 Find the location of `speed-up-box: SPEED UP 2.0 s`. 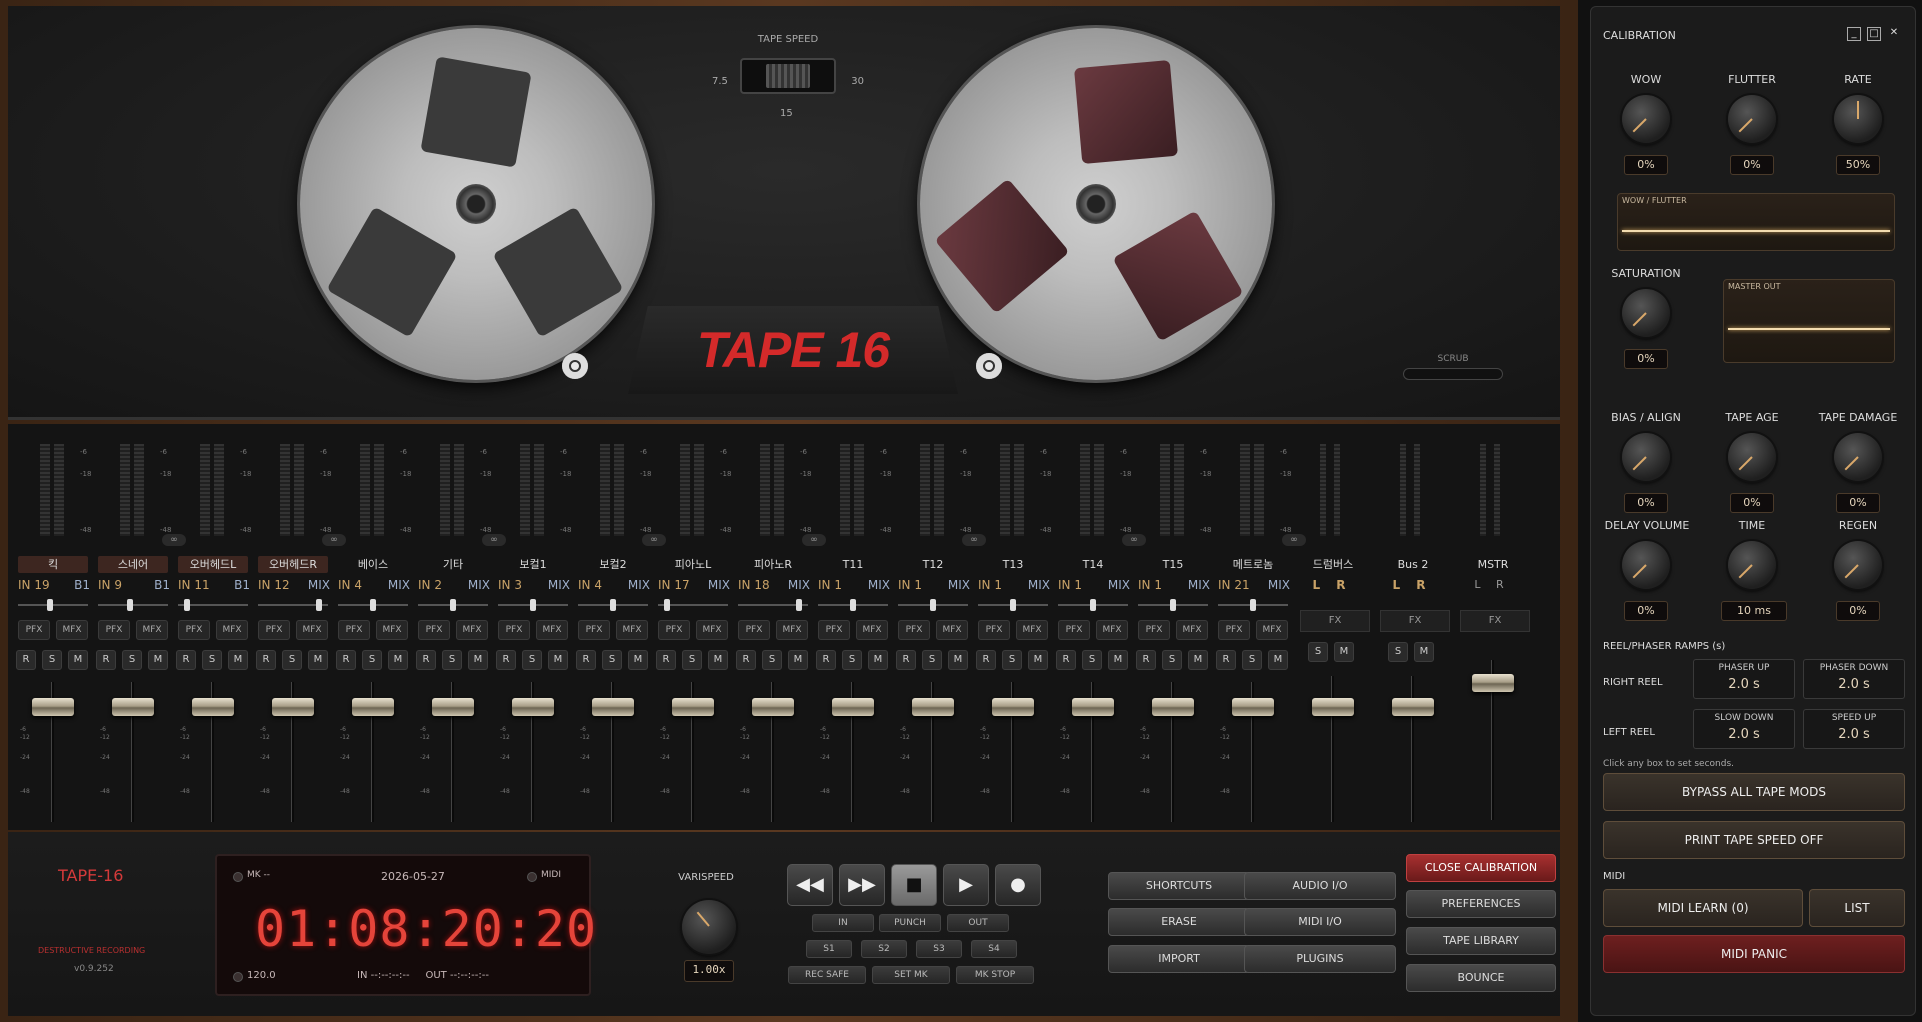

speed-up-box: SPEED UP 2.0 s is located at coordinates (1854, 729).